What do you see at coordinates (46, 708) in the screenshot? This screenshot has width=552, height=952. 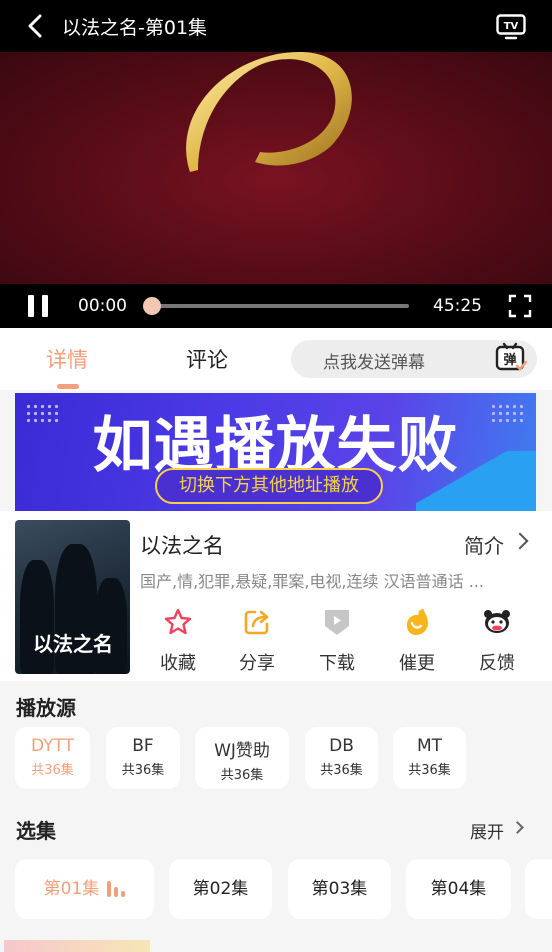 I see `sources-heading: 播放源` at bounding box center [46, 708].